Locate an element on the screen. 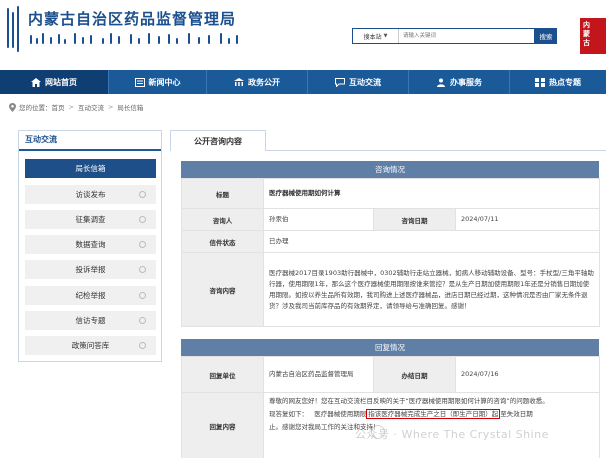 This screenshot has height=458, width=606. sidebar-item-survey: 征集调查 is located at coordinates (90, 219).